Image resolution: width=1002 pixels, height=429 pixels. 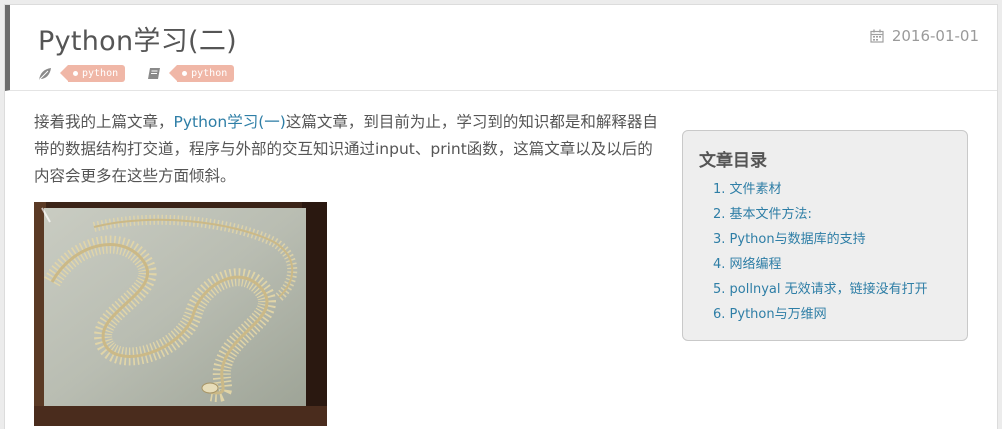 I want to click on toc-item-1: 1. 文件素材, so click(x=820, y=189).